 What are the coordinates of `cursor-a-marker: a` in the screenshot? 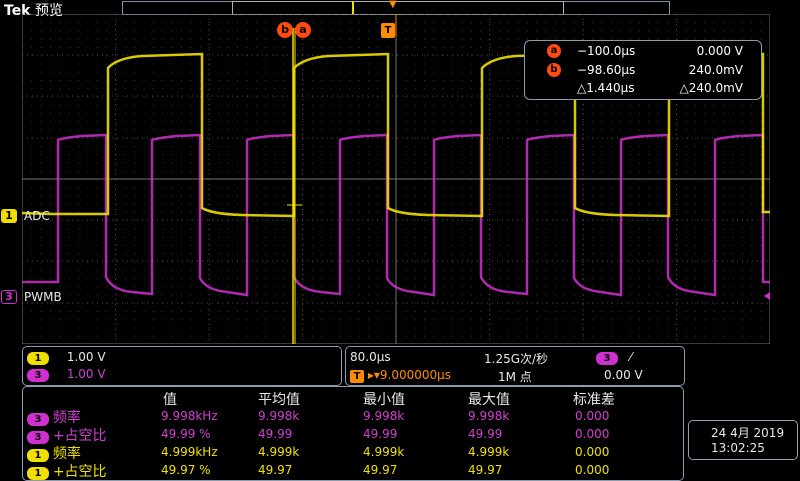 It's located at (303, 30).